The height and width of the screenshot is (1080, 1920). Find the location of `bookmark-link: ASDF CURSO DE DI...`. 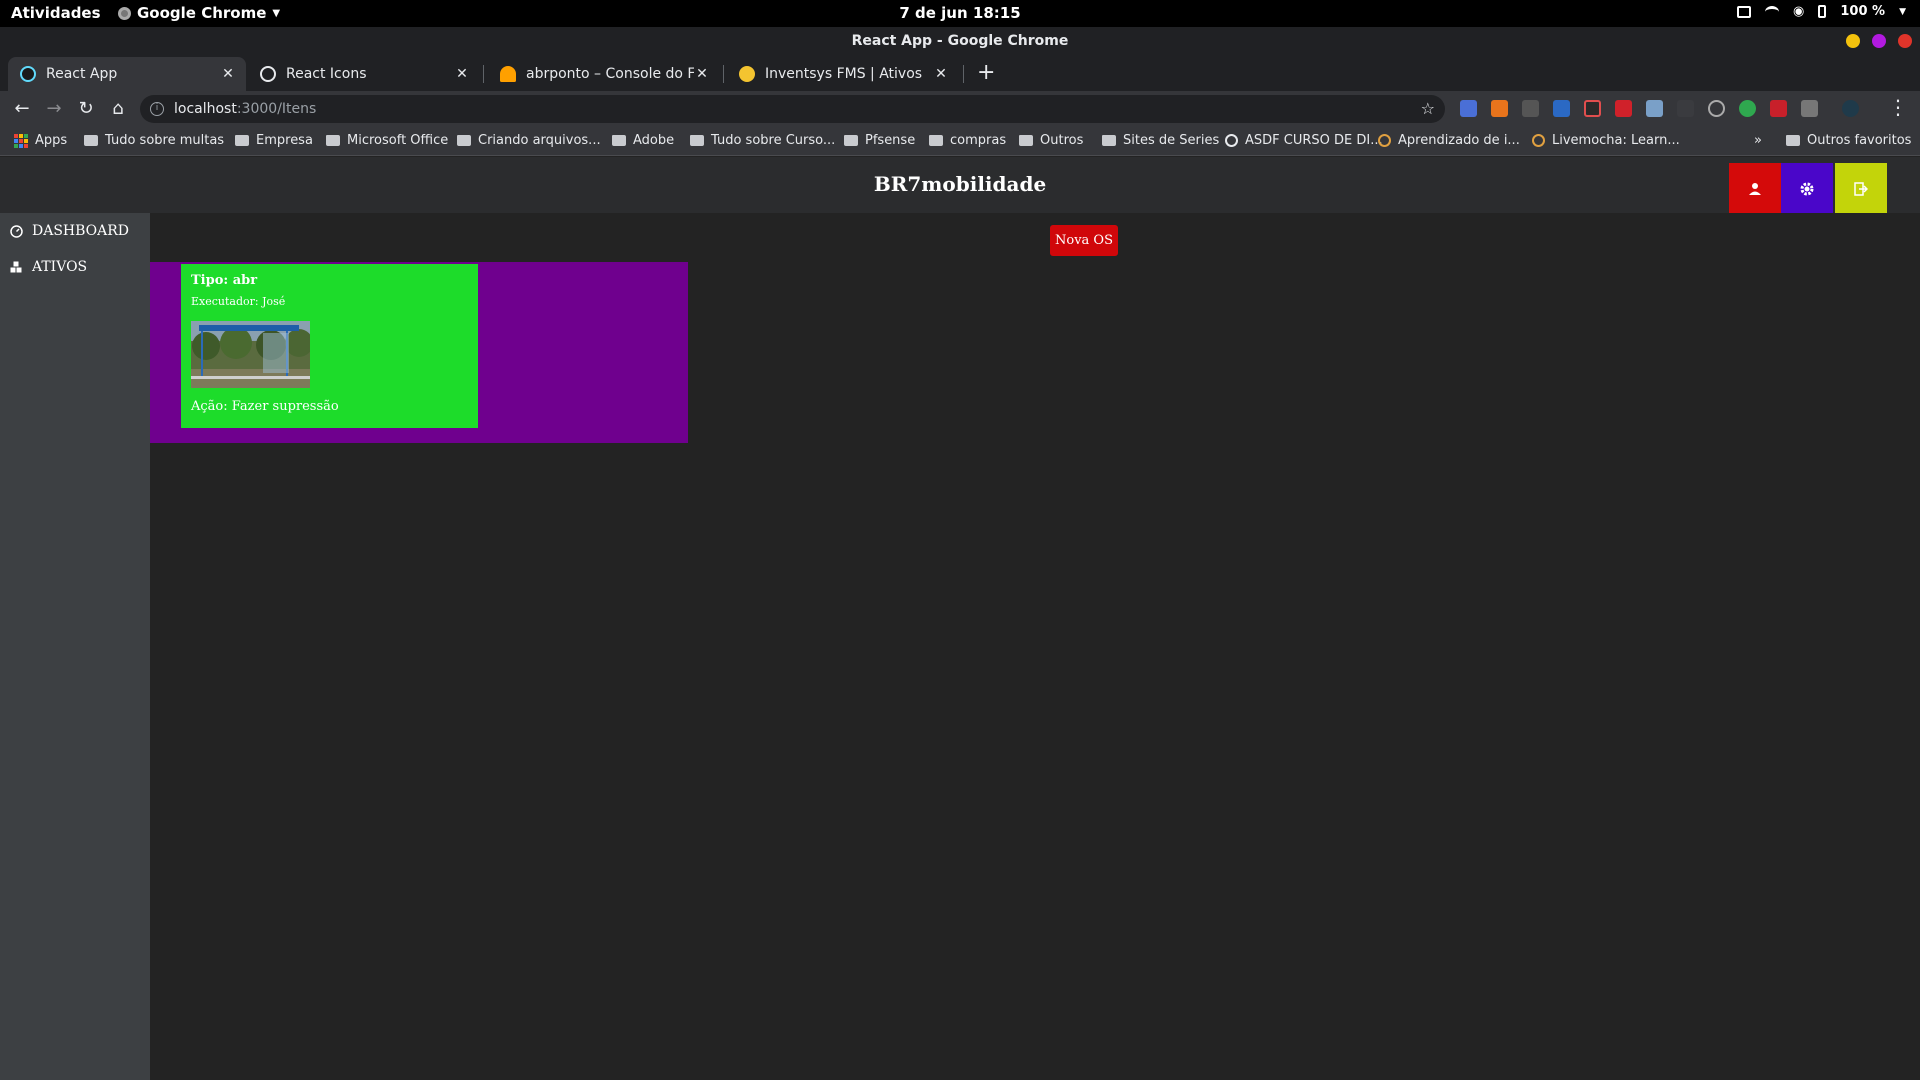

bookmark-link: ASDF CURSO DE DI... is located at coordinates (1304, 140).